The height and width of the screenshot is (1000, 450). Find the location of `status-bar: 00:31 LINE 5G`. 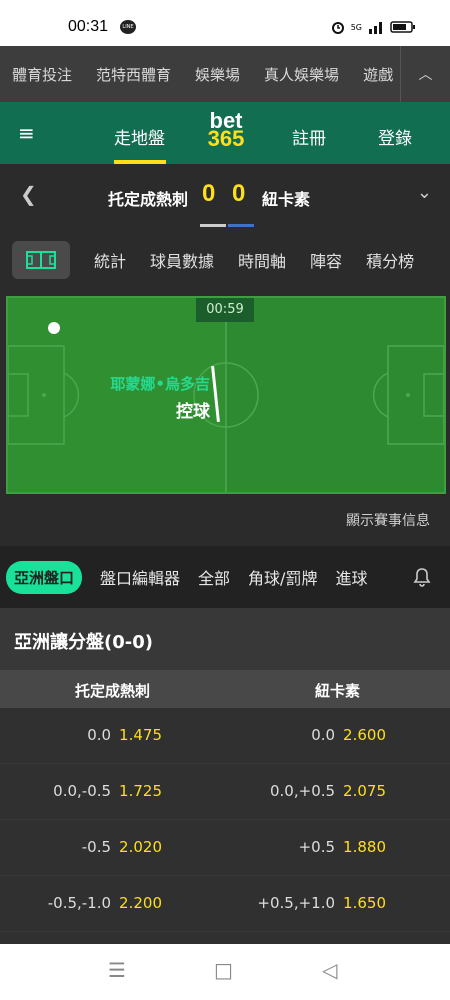

status-bar: 00:31 LINE 5G is located at coordinates (225, 23).